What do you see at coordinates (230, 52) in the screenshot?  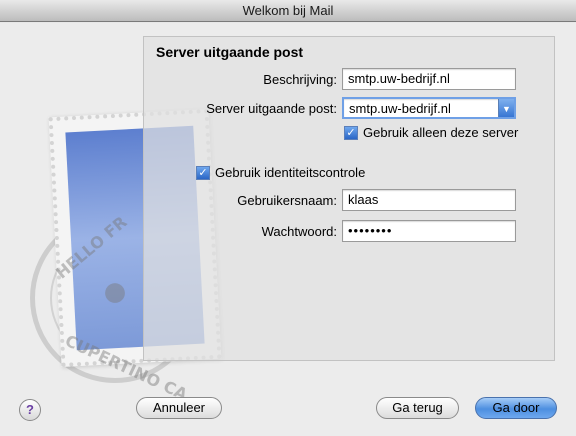 I see `panel-title: Server uitgaande post` at bounding box center [230, 52].